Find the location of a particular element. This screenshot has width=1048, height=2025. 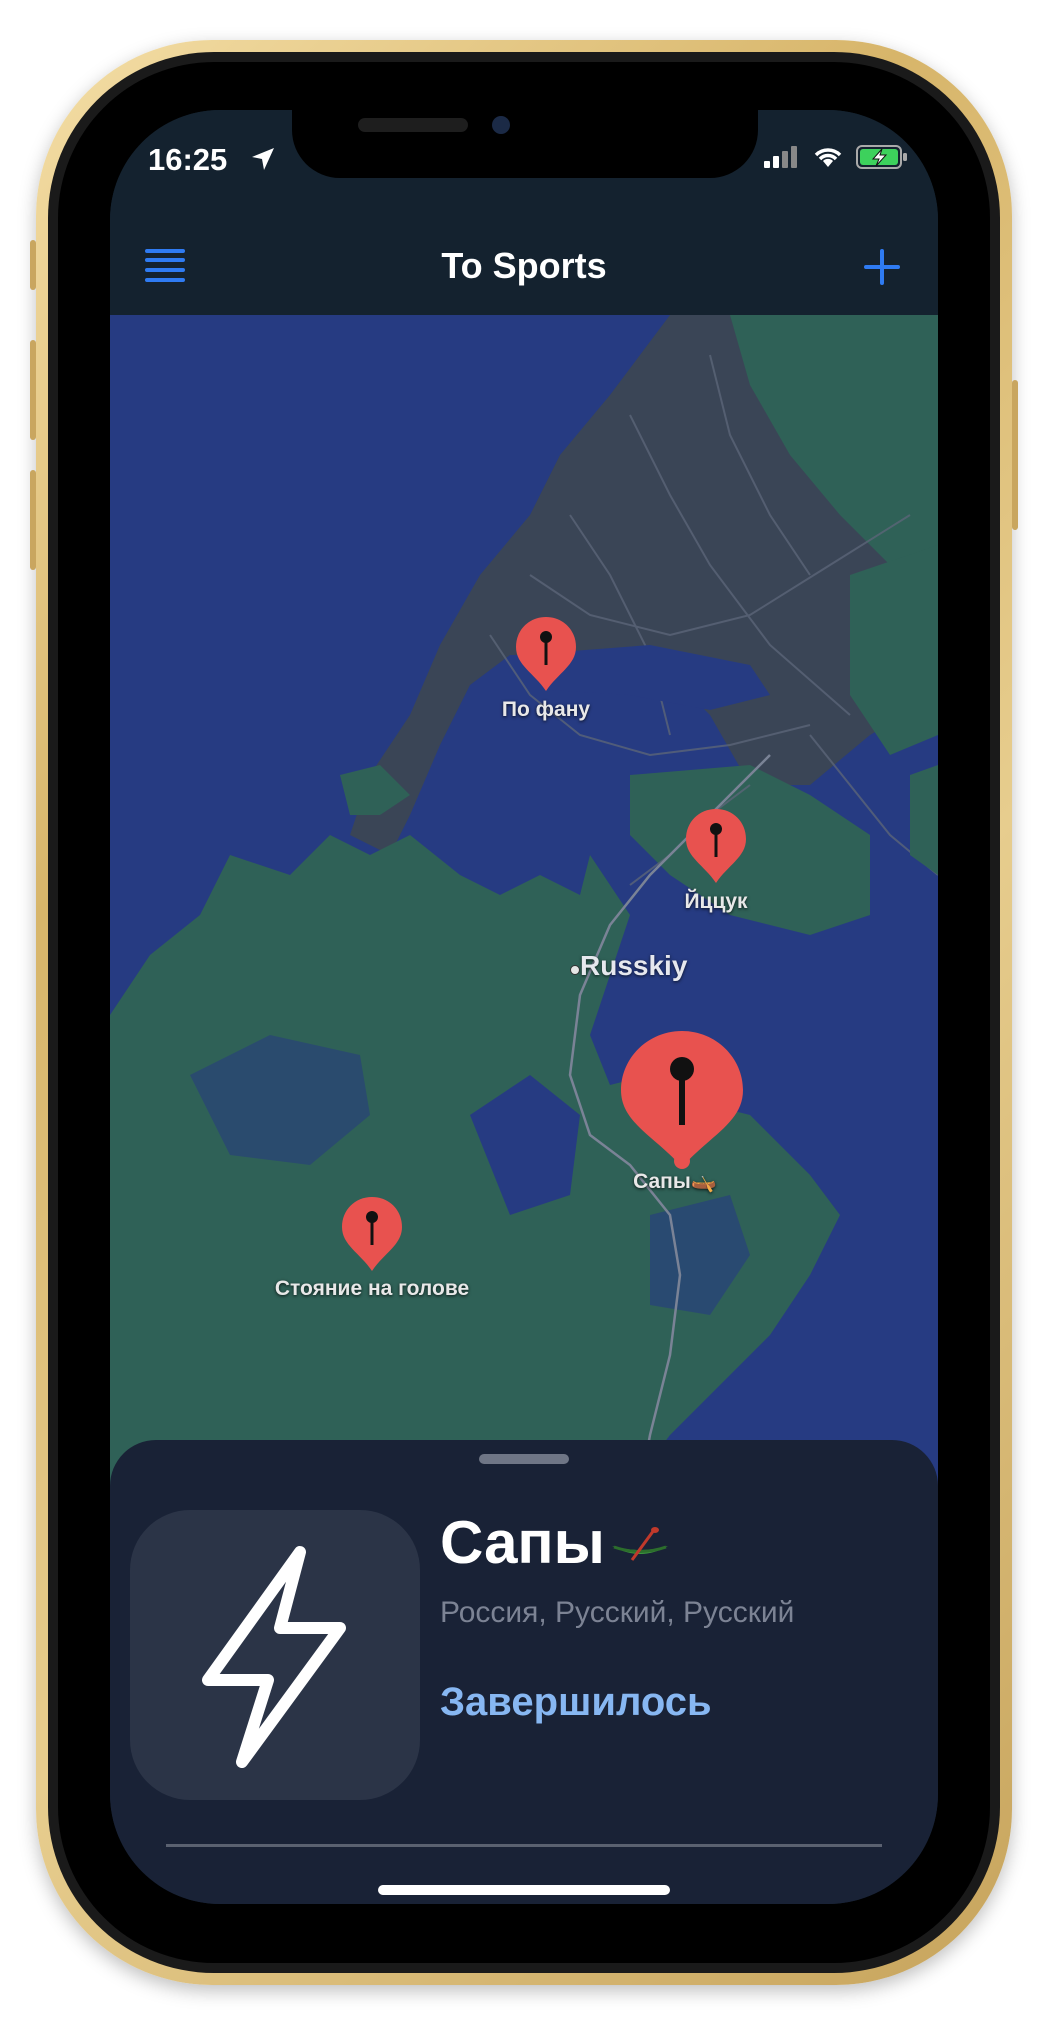

canoe-icon is located at coordinates (640, 1544).